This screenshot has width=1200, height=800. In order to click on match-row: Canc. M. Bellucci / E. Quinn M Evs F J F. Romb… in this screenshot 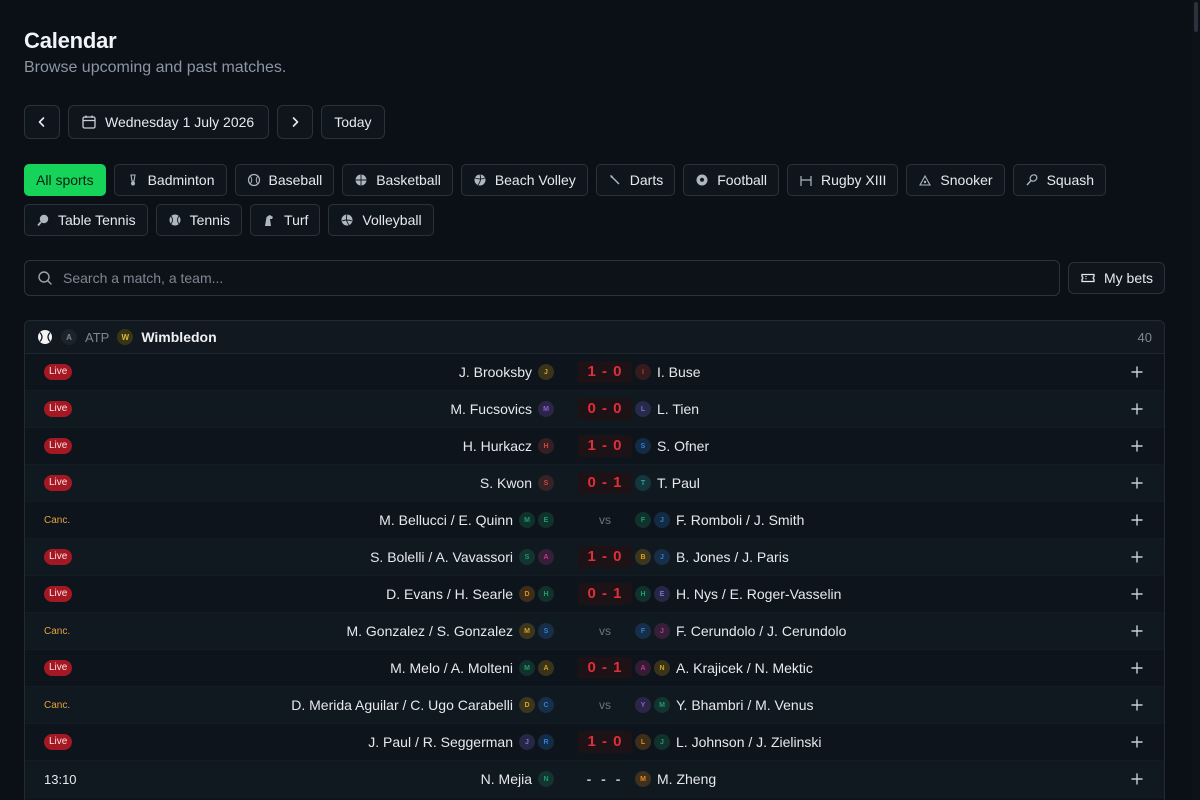, I will do `click(594, 520)`.